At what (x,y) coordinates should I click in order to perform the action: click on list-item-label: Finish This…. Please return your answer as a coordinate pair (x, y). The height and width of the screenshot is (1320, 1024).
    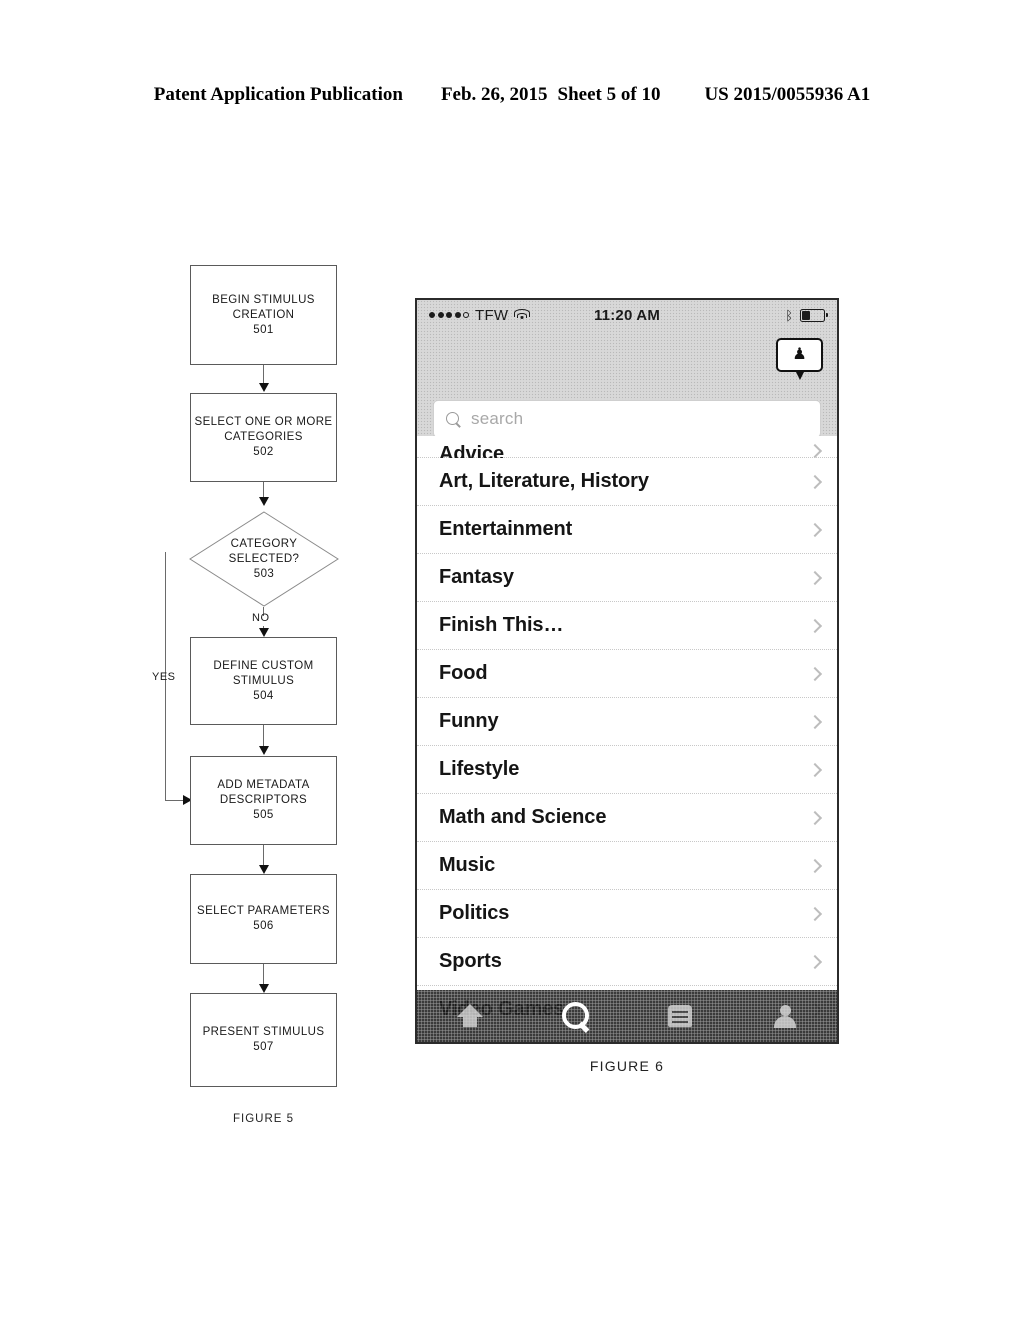
    Looking at the image, I should click on (501, 625).